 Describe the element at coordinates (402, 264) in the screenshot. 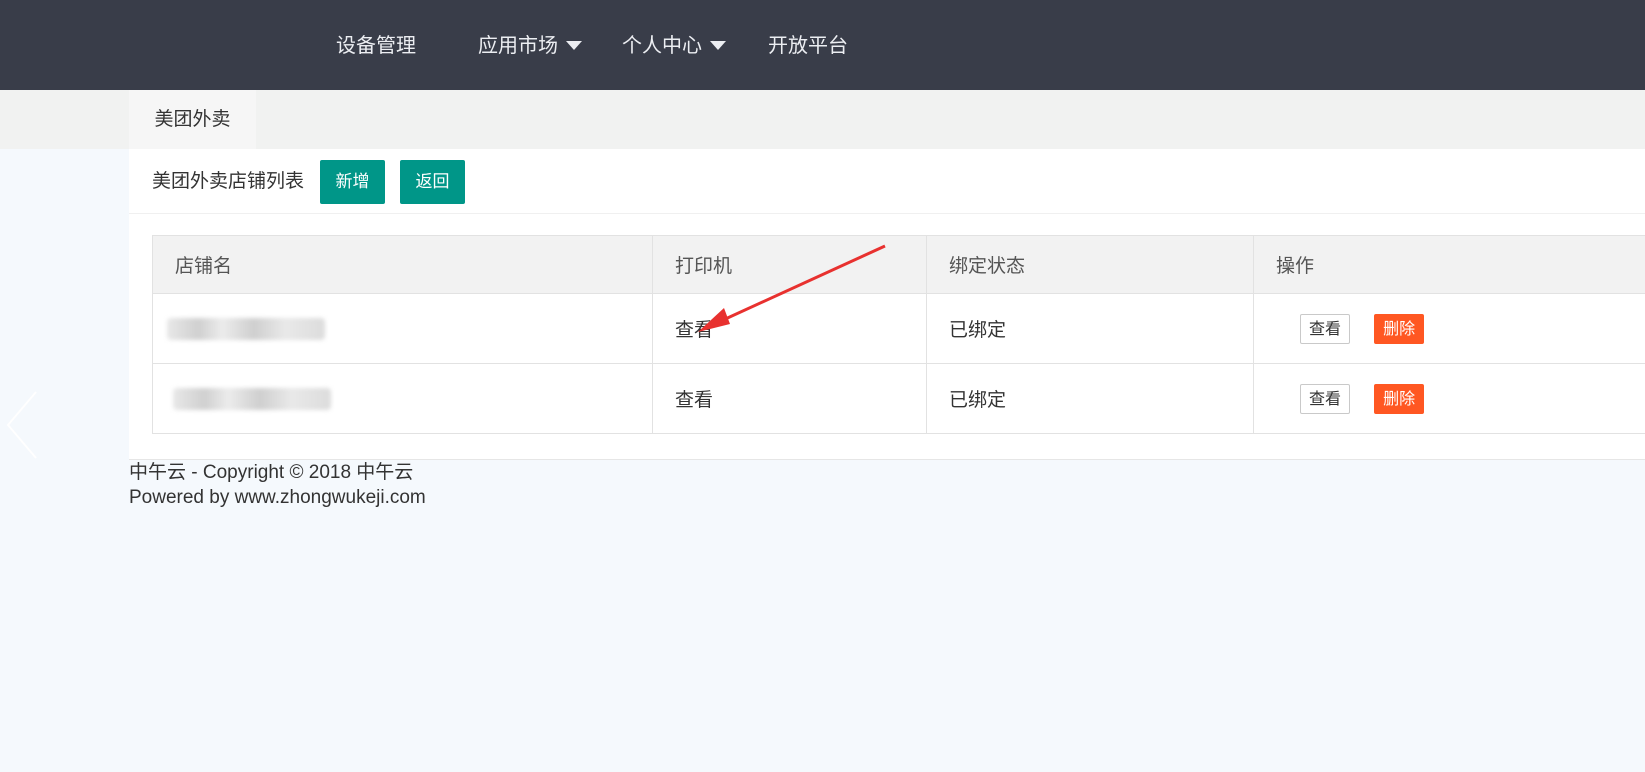

I see `column-header: 店铺名` at that location.